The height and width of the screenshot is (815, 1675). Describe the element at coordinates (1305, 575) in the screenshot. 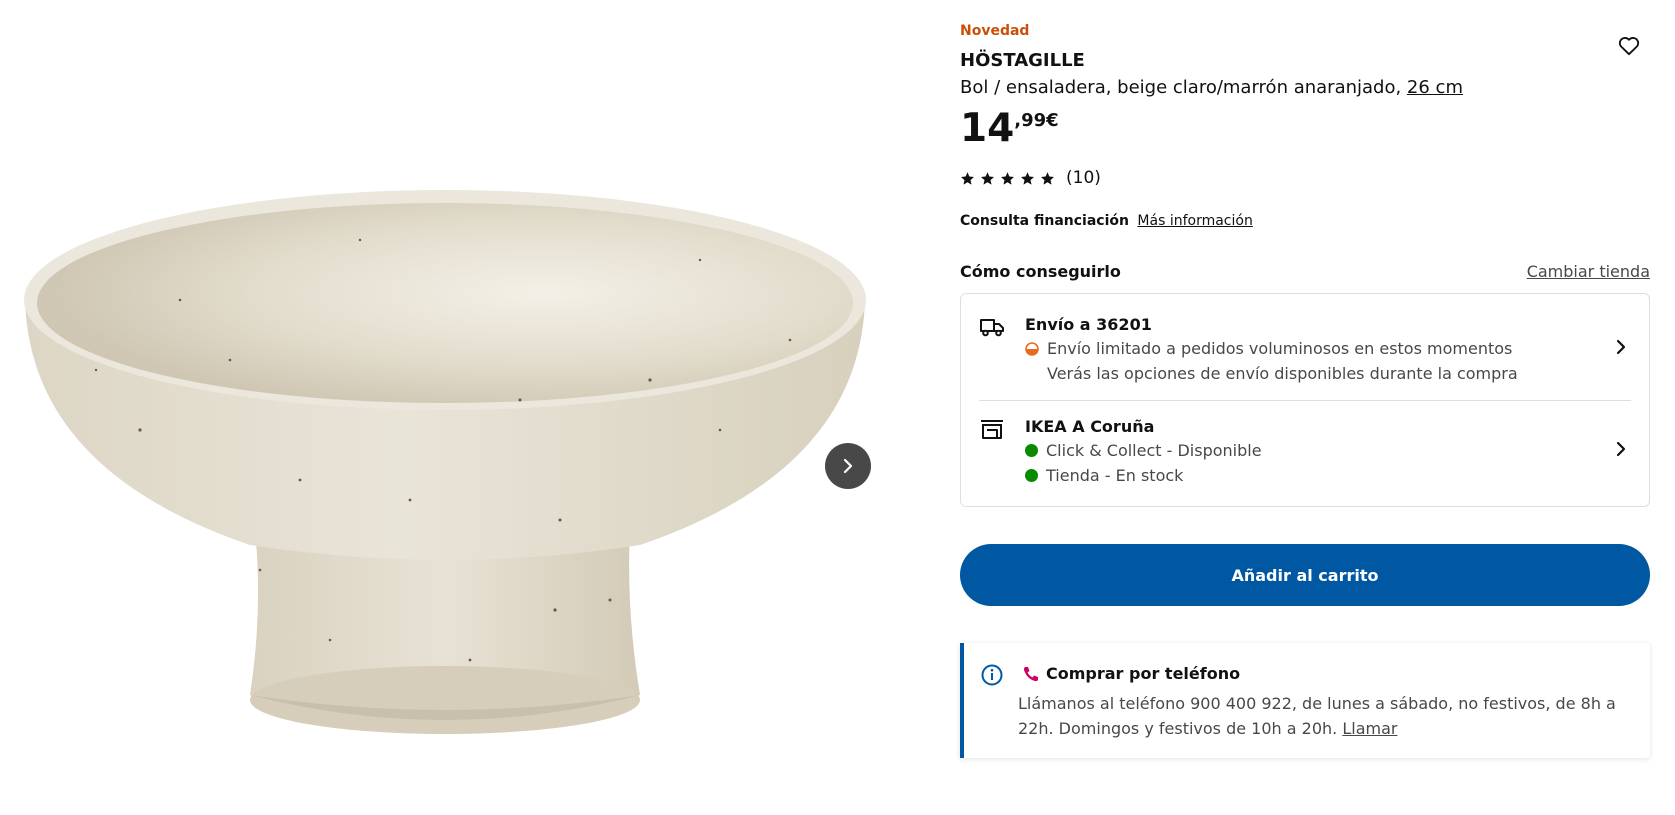

I see `add-to-cart-button: Añadir al carrito` at that location.